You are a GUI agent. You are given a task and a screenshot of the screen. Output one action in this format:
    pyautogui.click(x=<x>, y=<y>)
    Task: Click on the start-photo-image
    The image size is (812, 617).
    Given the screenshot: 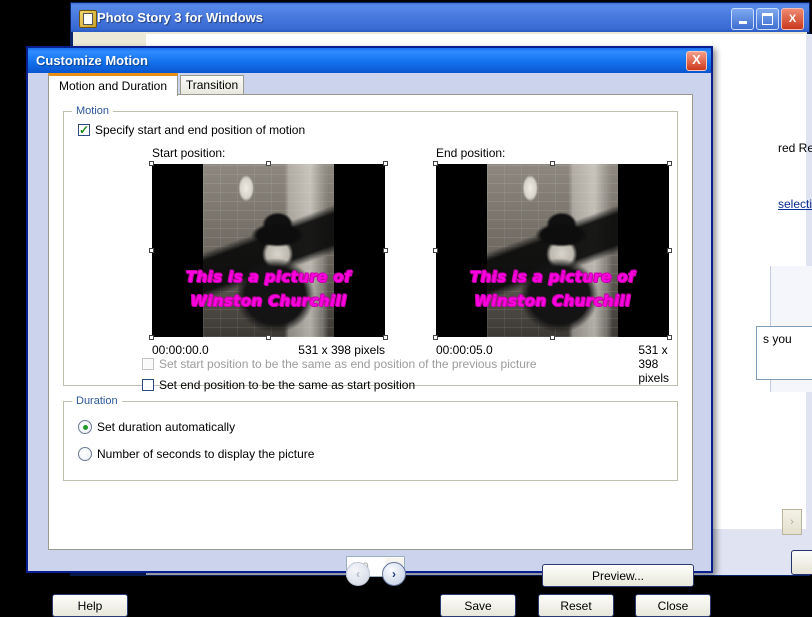 What is the action you would take?
    pyautogui.click(x=268, y=250)
    